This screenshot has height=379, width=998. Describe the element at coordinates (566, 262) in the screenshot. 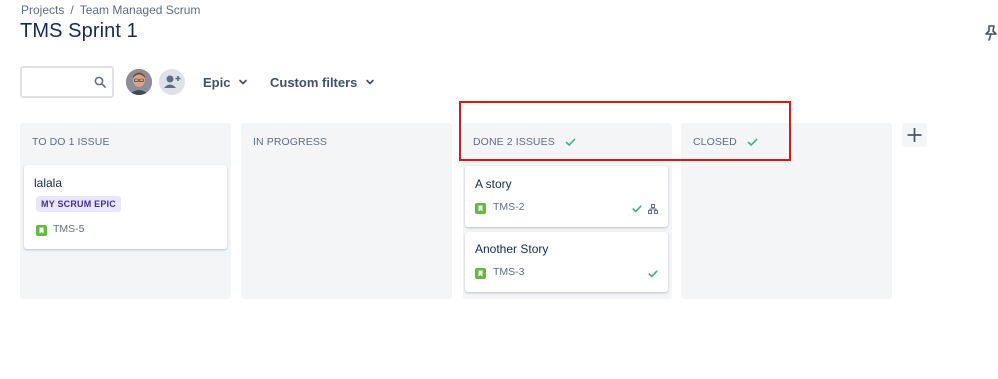

I see `issue-card: Another Story TMS-3` at that location.